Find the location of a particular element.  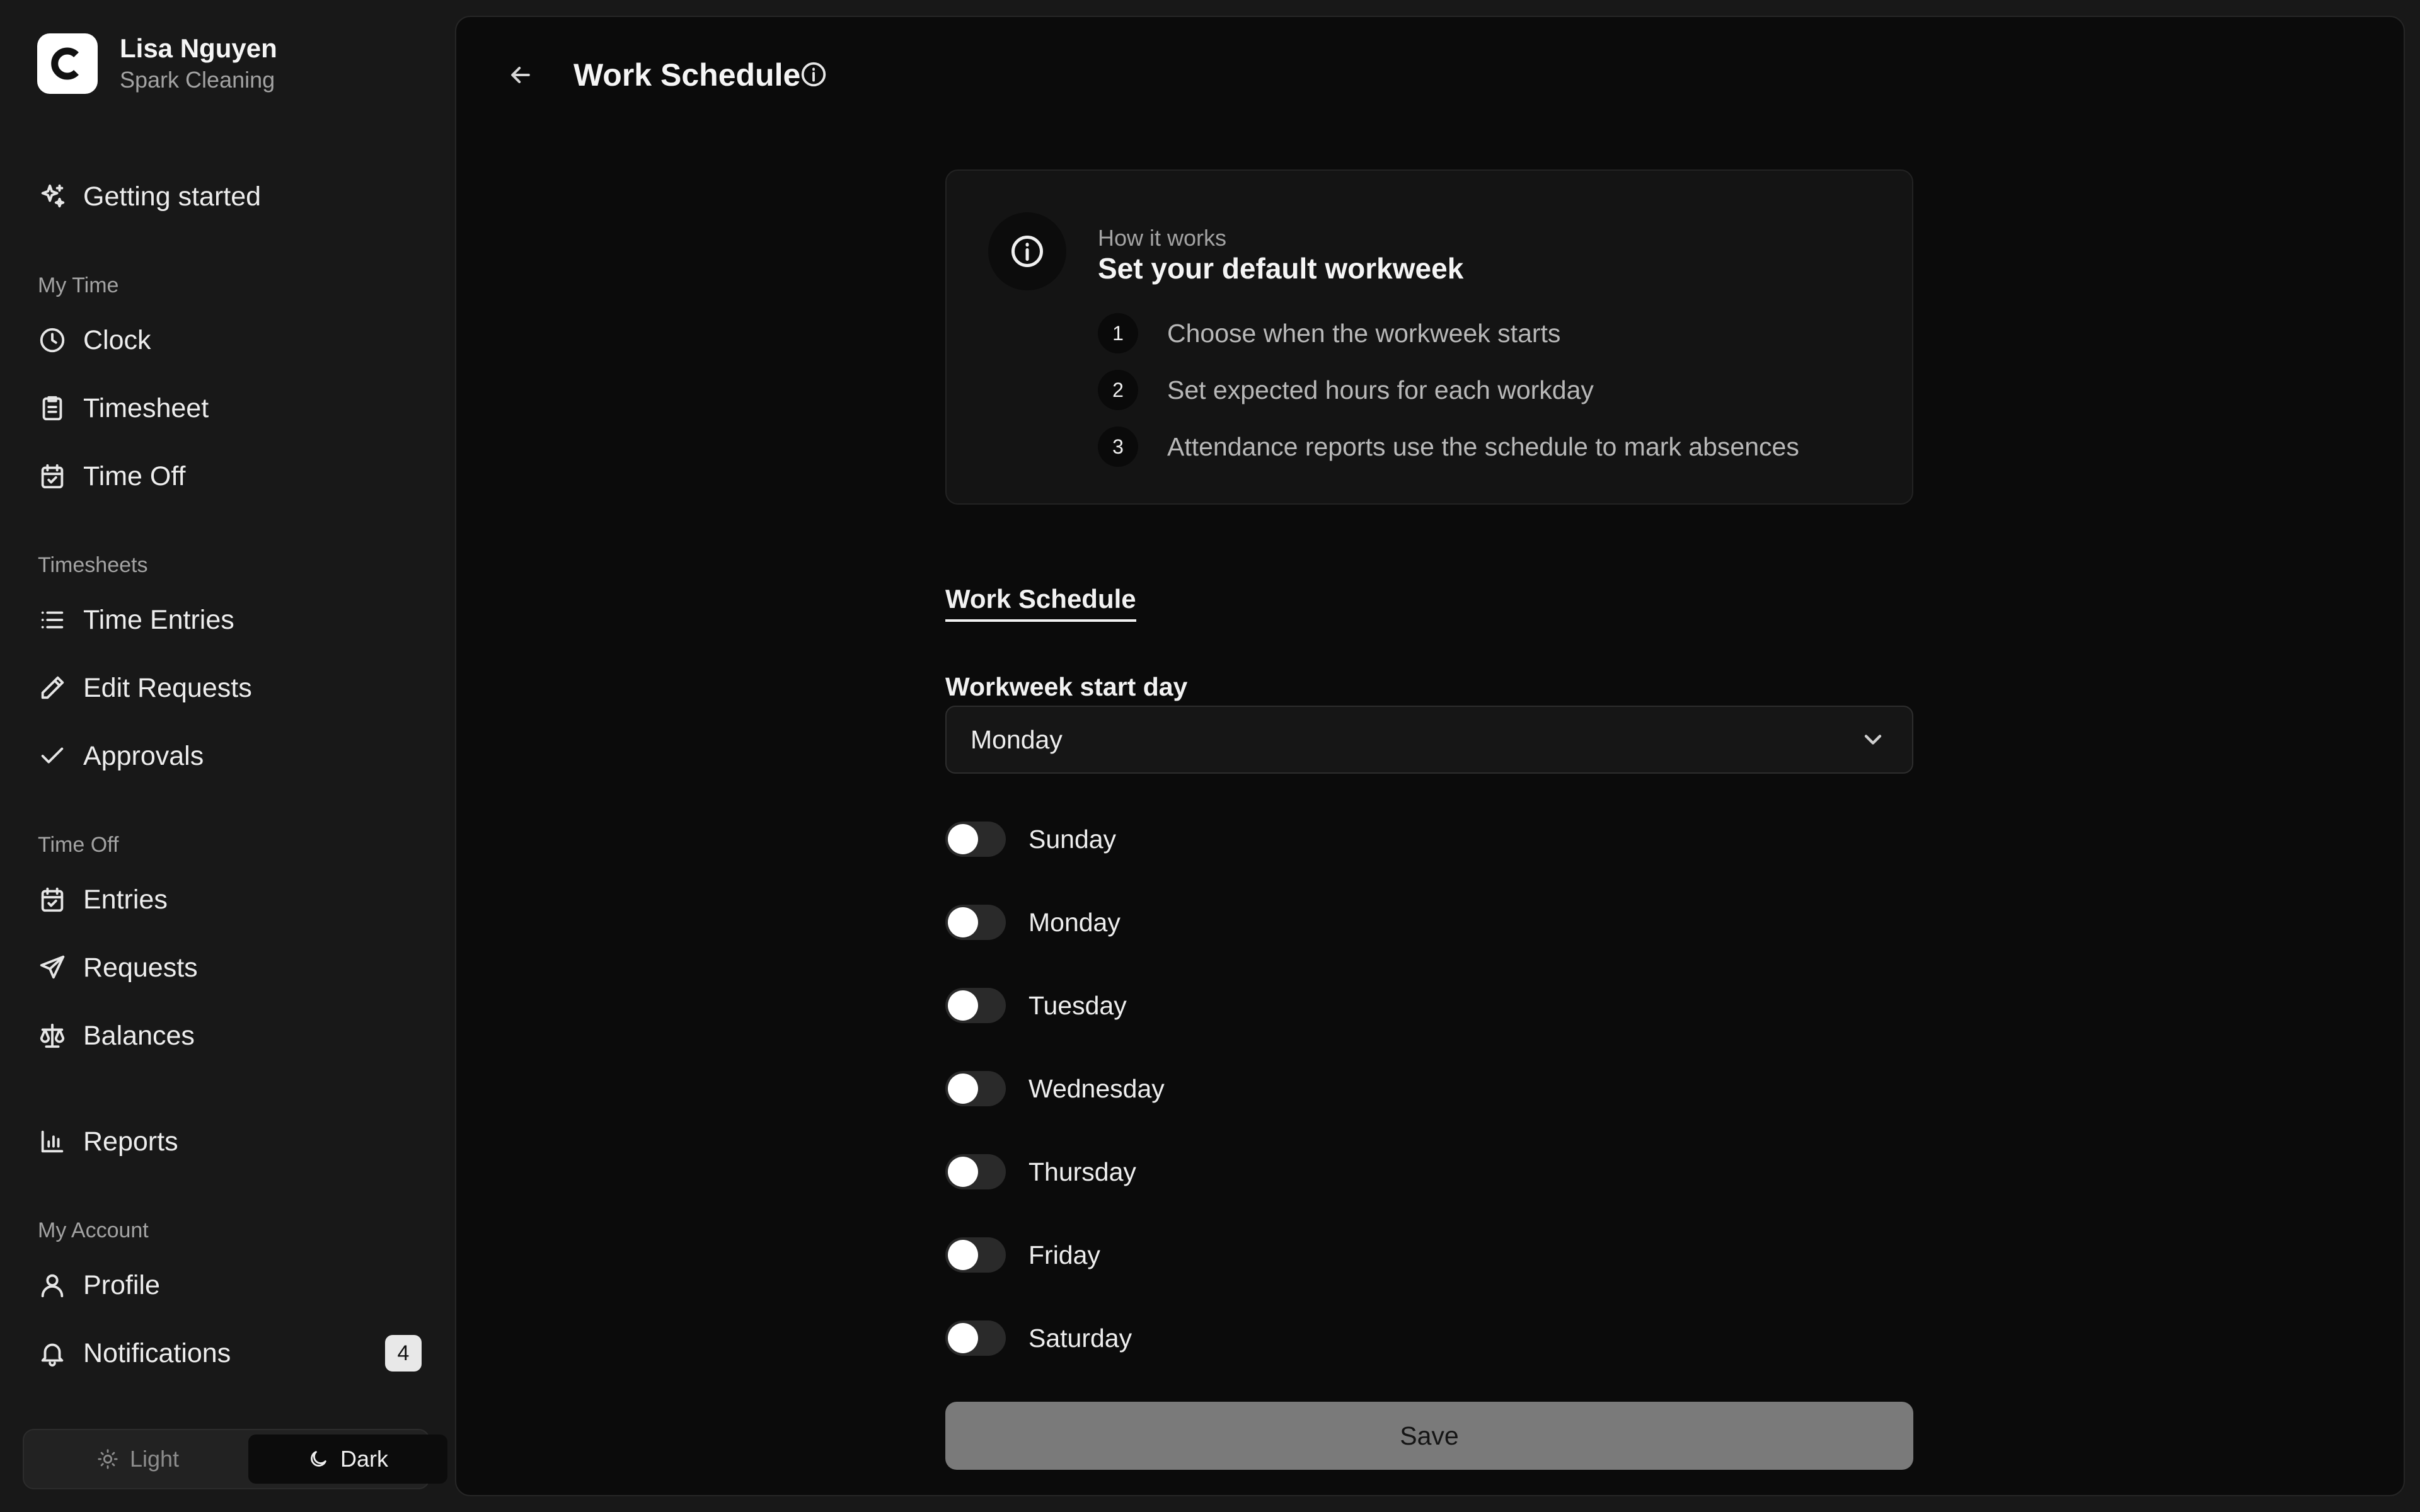

account-switcher: Lisa Nguyen Spark Cleaning is located at coordinates (157, 63).